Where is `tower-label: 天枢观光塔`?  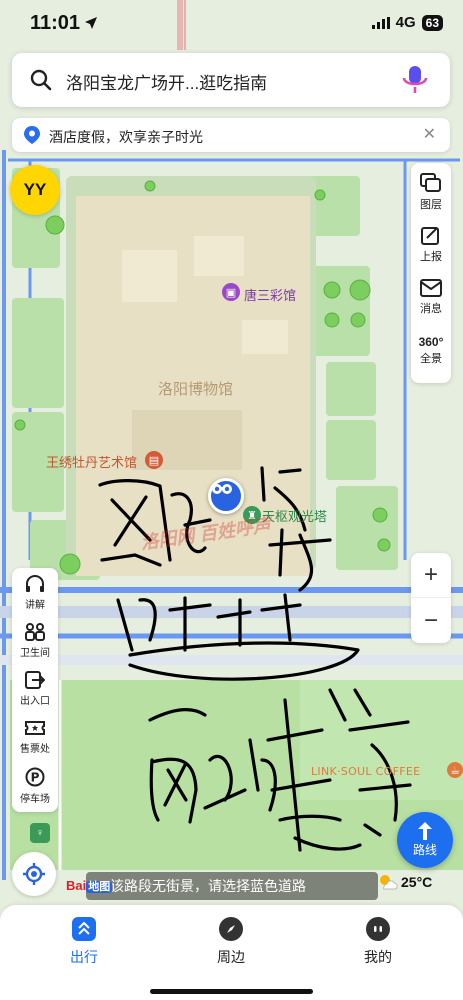 tower-label: 天枢观光塔 is located at coordinates (294, 515).